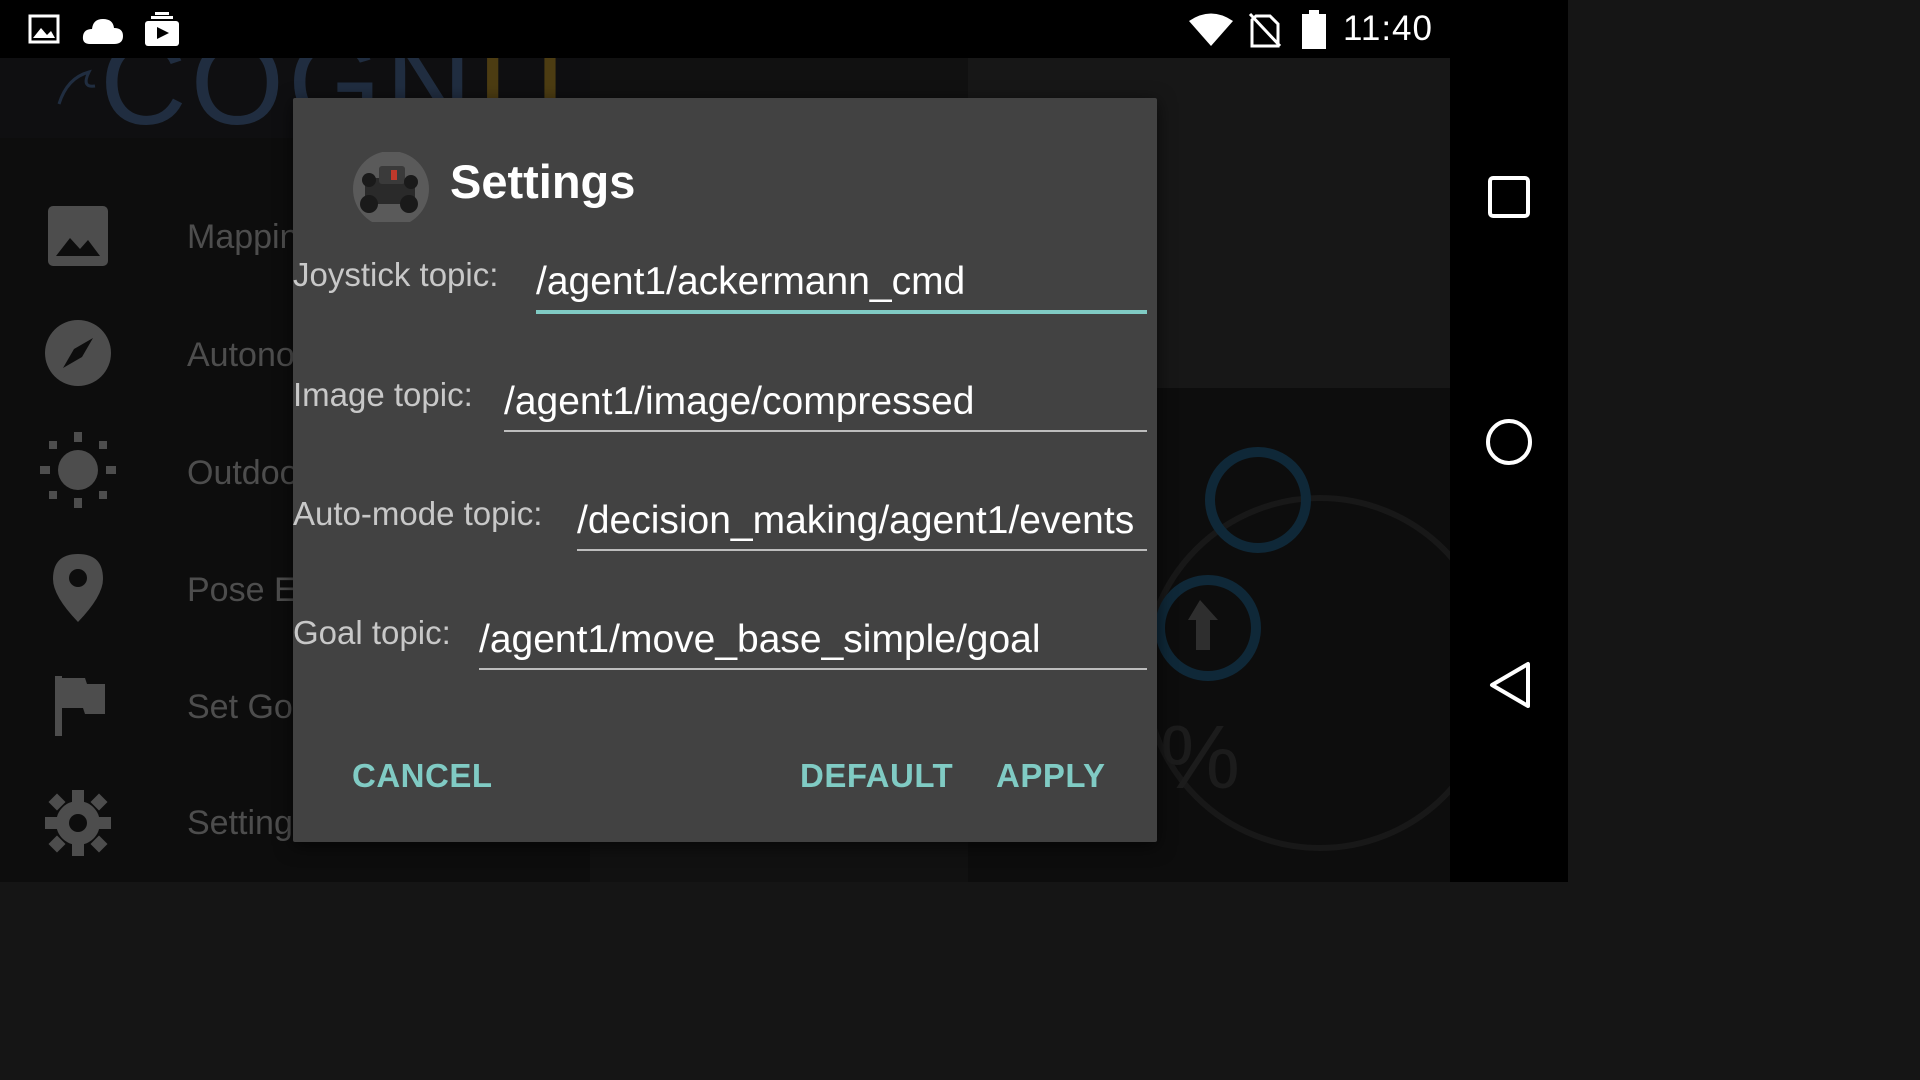 The width and height of the screenshot is (1920, 1080). I want to click on battery-icon, so click(1314, 32).